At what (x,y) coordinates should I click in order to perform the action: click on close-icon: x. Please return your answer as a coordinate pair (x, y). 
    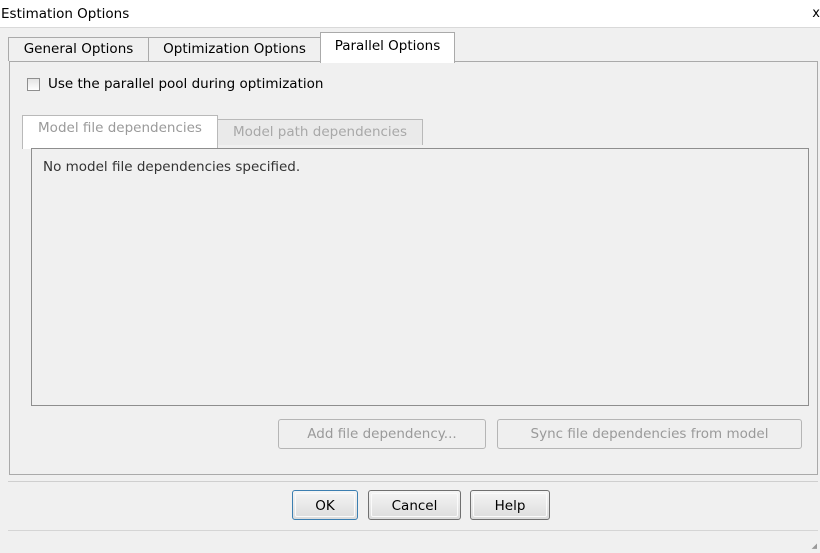
    Looking at the image, I should click on (816, 13).